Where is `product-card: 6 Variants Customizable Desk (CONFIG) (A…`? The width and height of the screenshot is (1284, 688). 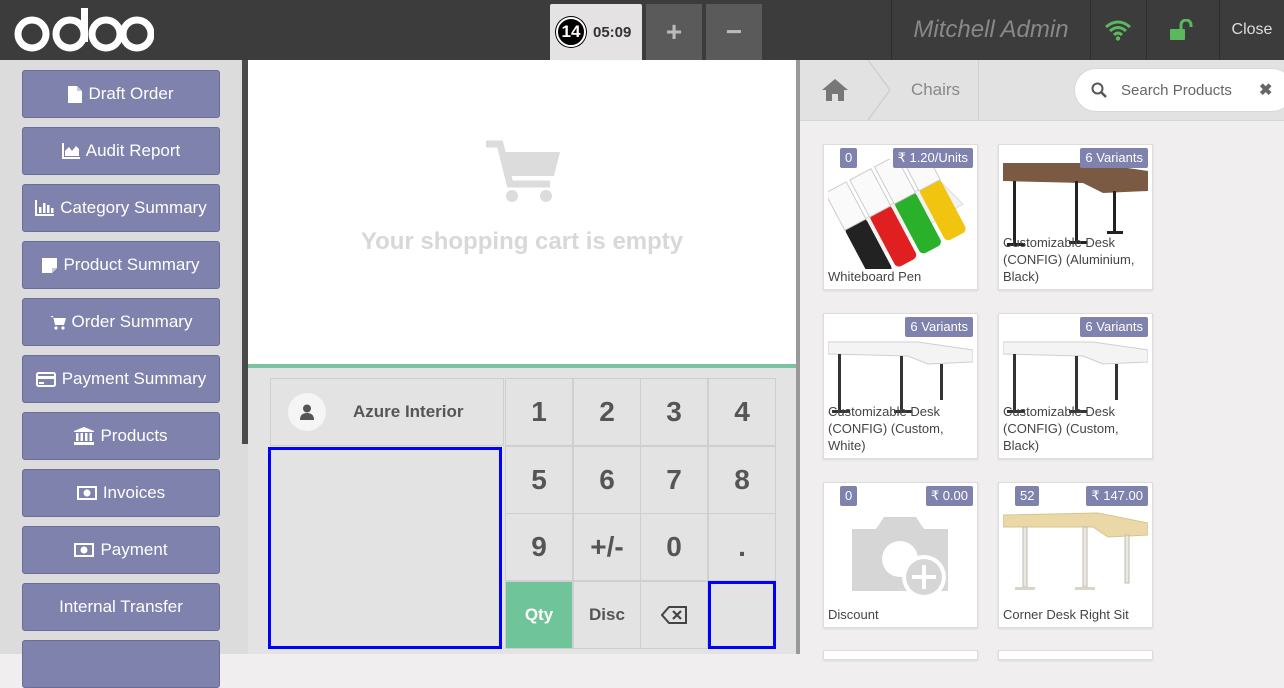
product-card: 6 Variants Customizable Desk (CONFIG) (A… is located at coordinates (1075, 217).